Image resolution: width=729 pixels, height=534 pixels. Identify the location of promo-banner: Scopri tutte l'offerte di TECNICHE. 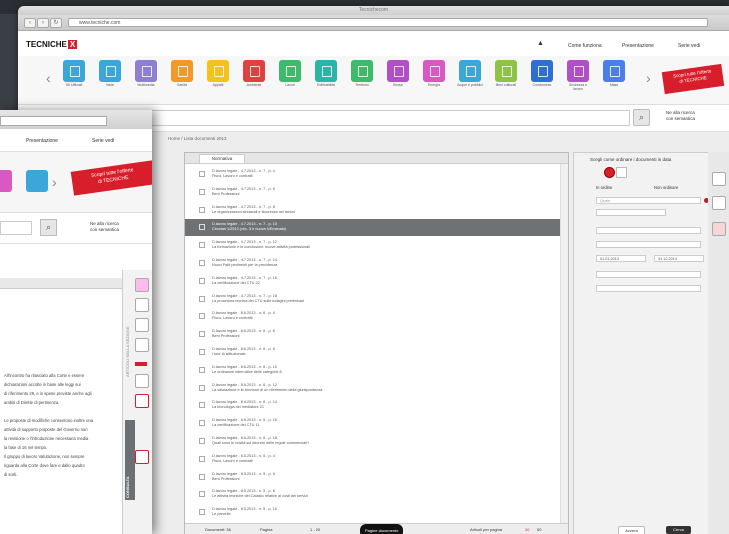
(693, 79).